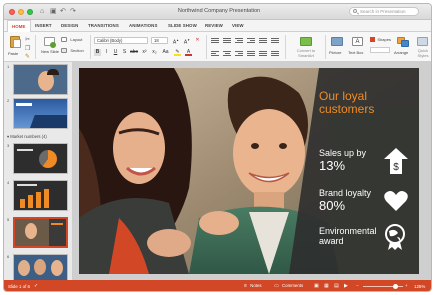  What do you see at coordinates (30, 12) in the screenshot?
I see `maximize-window-button` at bounding box center [30, 12].